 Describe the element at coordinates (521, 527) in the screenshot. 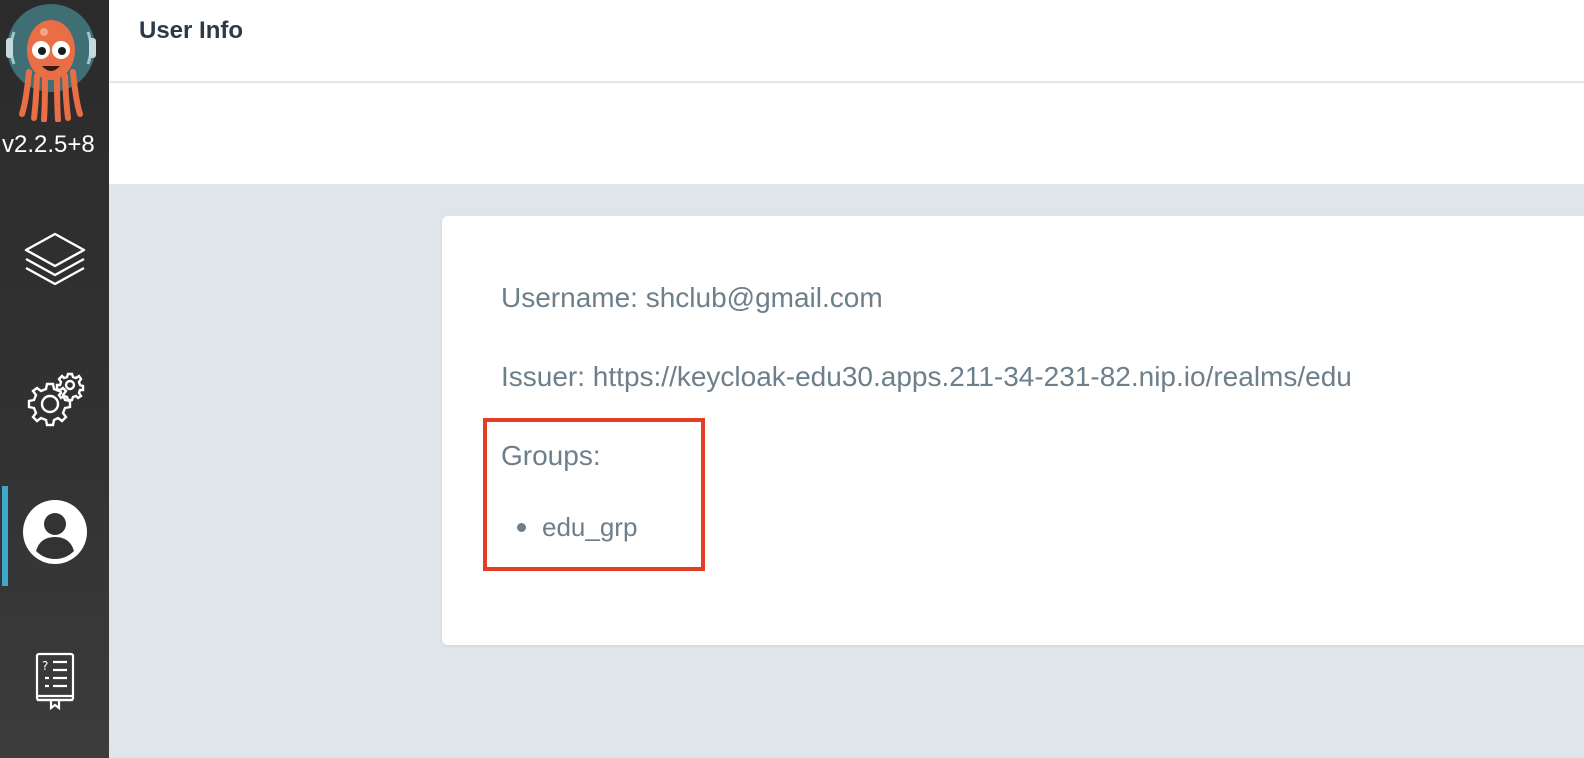

I see `bullet-icon` at that location.